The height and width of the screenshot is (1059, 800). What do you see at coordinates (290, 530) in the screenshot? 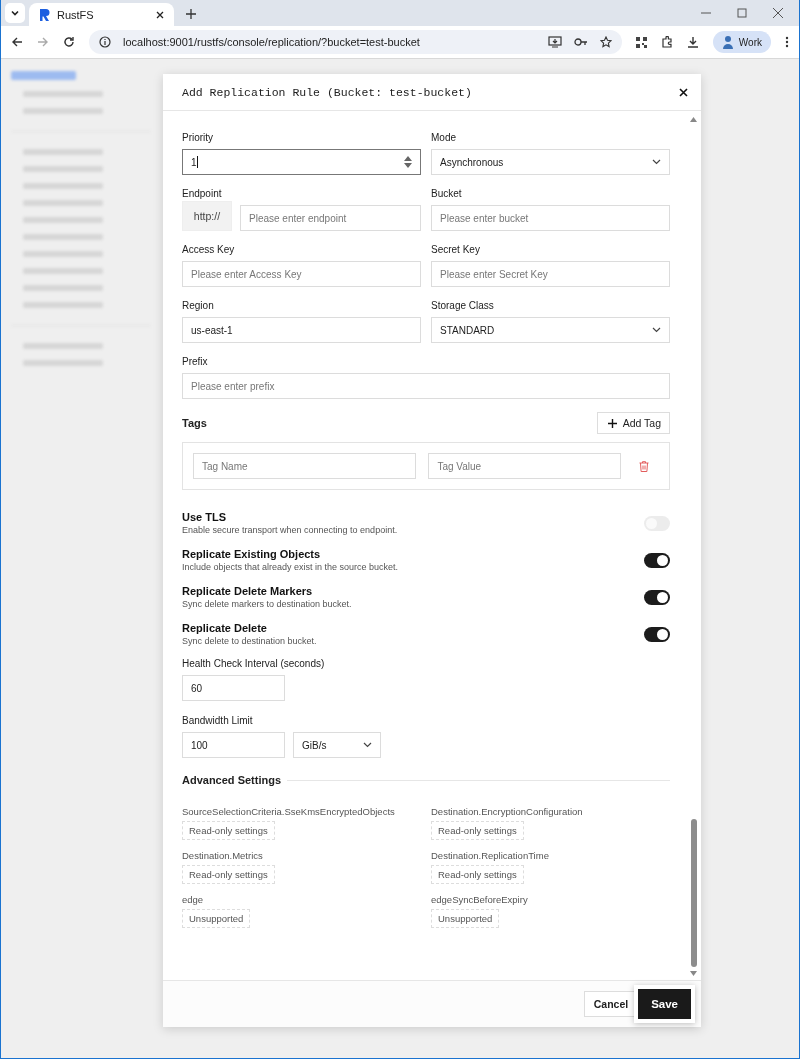
I see `toggle-description: Enable secure transport when connecting to endpoint.` at bounding box center [290, 530].